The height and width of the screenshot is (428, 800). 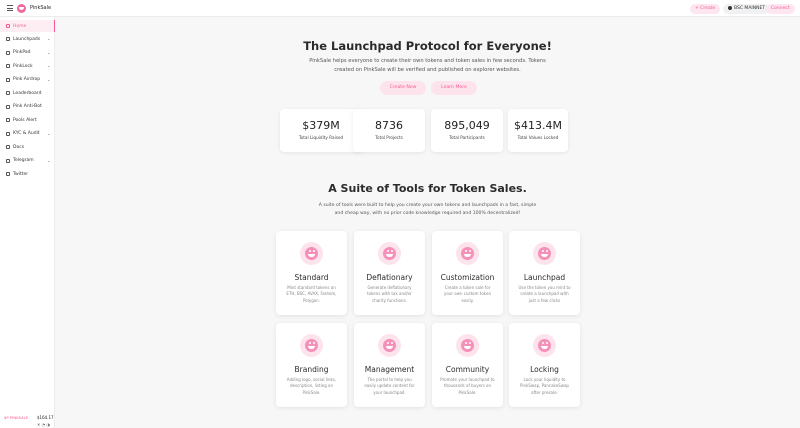 I want to click on sidebar-item-pink-airdrop: Pink Airdrop ⌄, so click(x=27, y=80).